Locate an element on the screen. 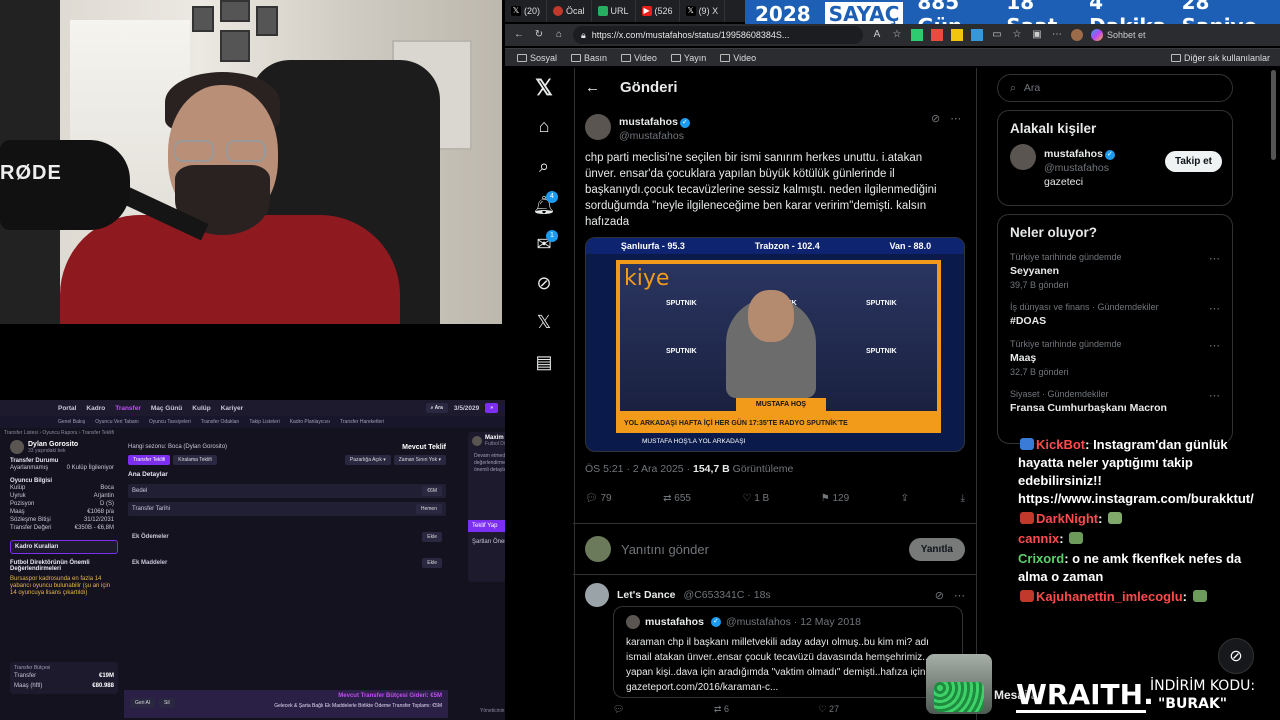 The height and width of the screenshot is (720, 1280). browser-tab: 𝕏 (20) is located at coordinates (526, 11).